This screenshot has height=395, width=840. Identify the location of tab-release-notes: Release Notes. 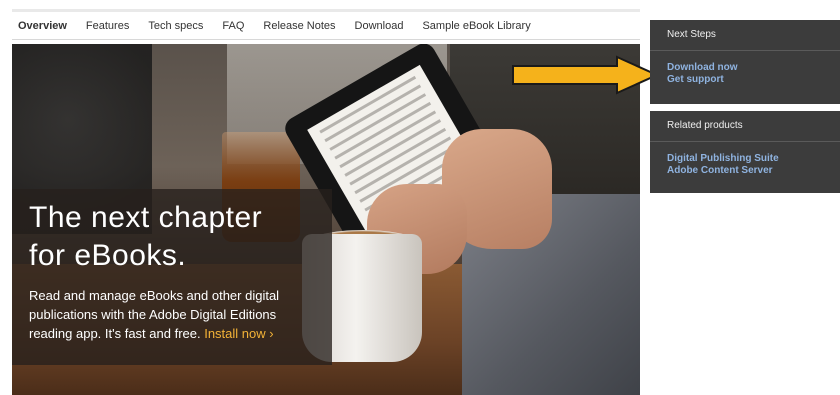
(299, 28).